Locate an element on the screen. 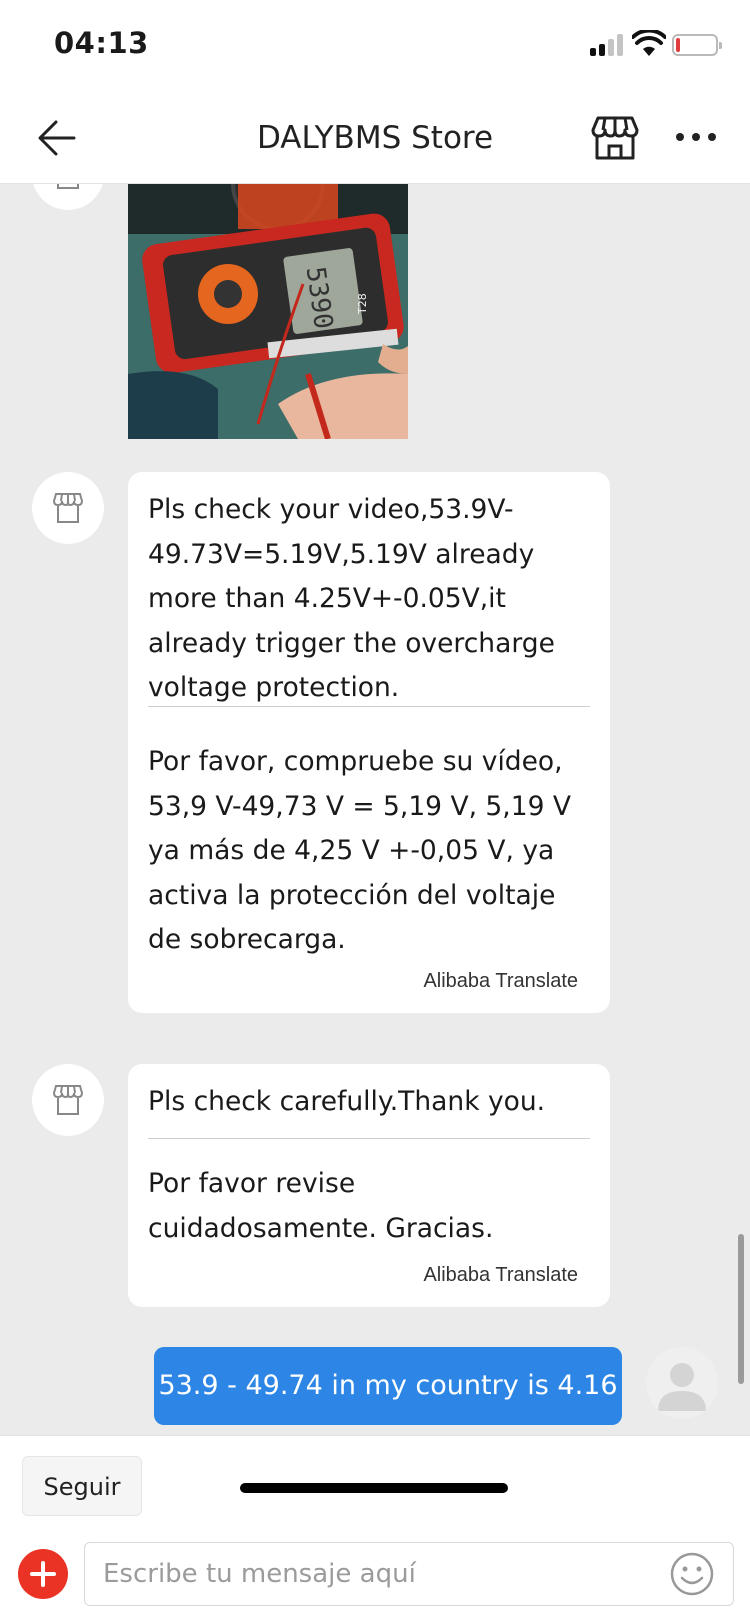  user-avatar is located at coordinates (682, 1383).